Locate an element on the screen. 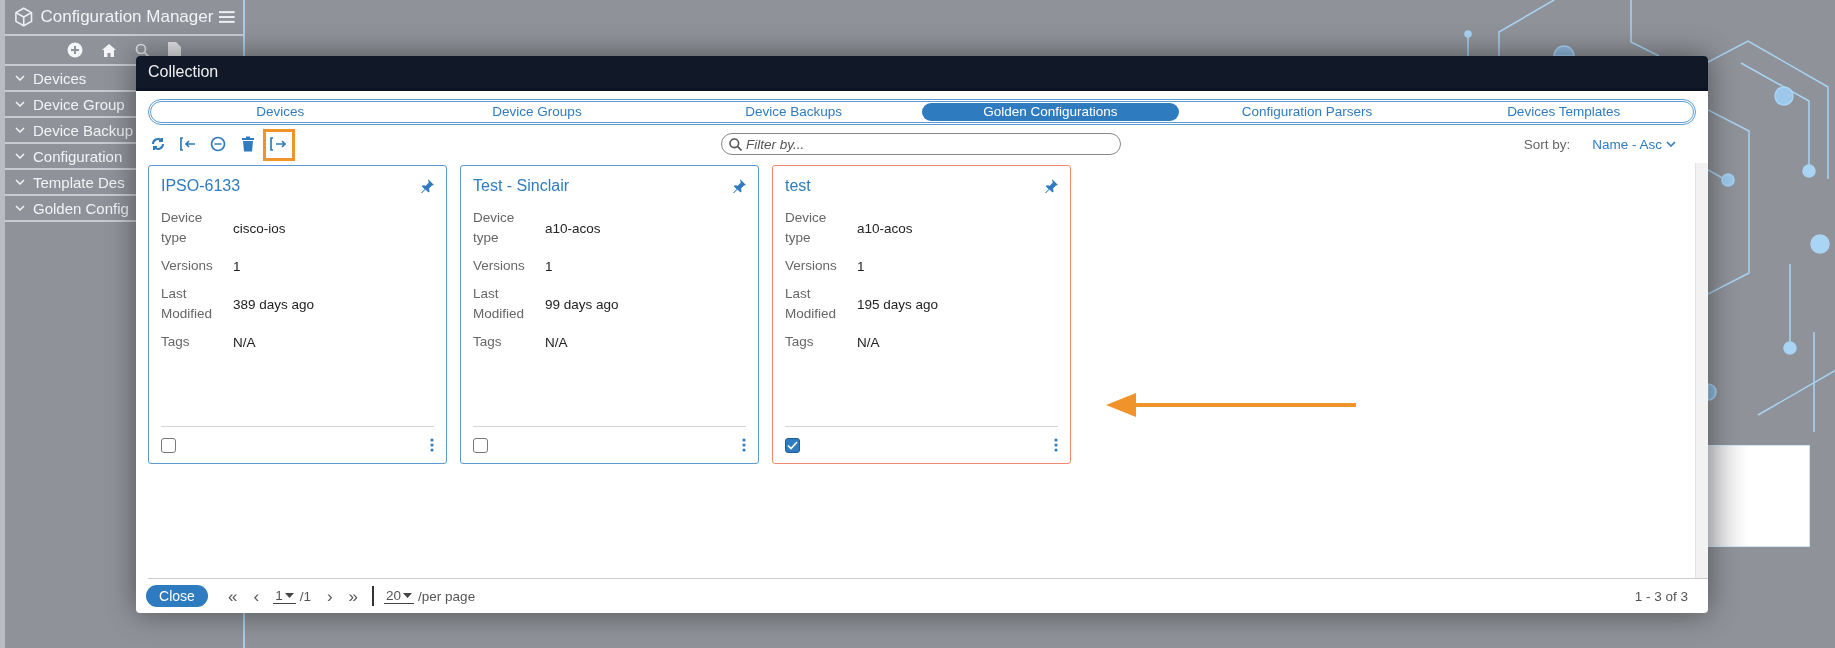  card-title: IPSO-6133 is located at coordinates (201, 186).